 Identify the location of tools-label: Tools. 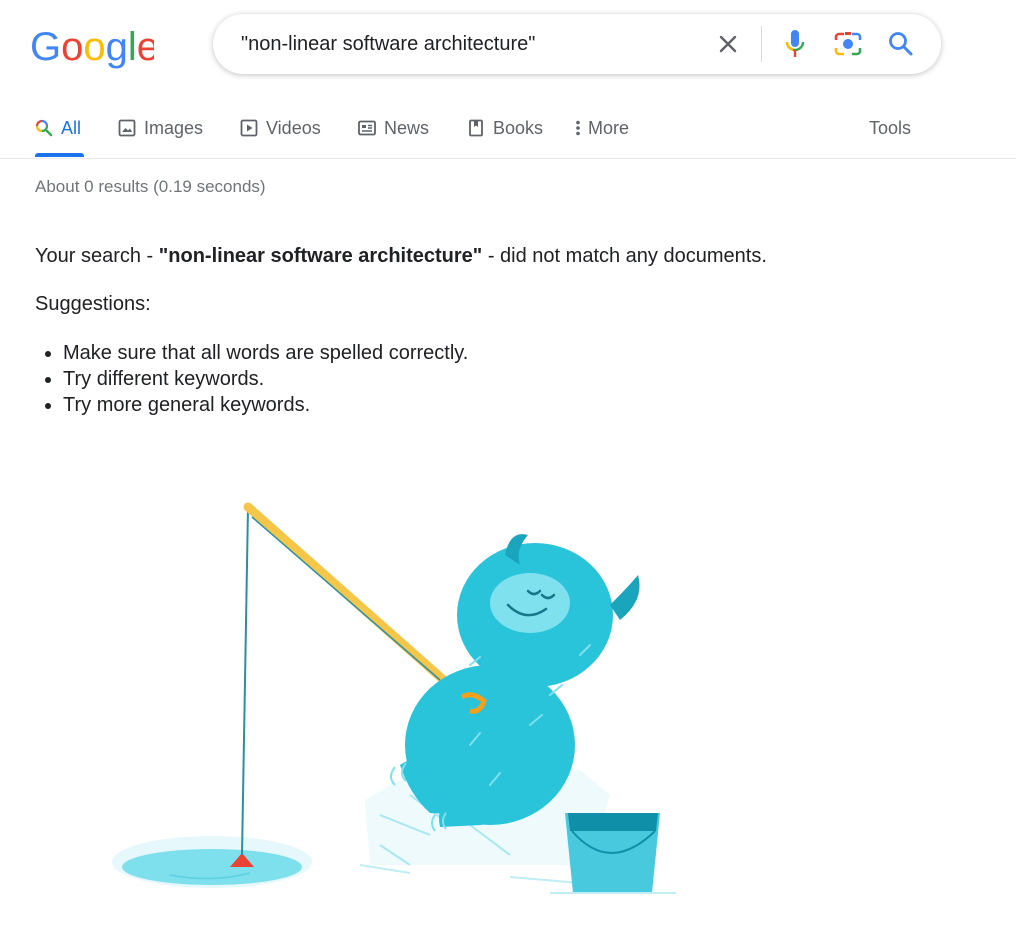
(890, 127).